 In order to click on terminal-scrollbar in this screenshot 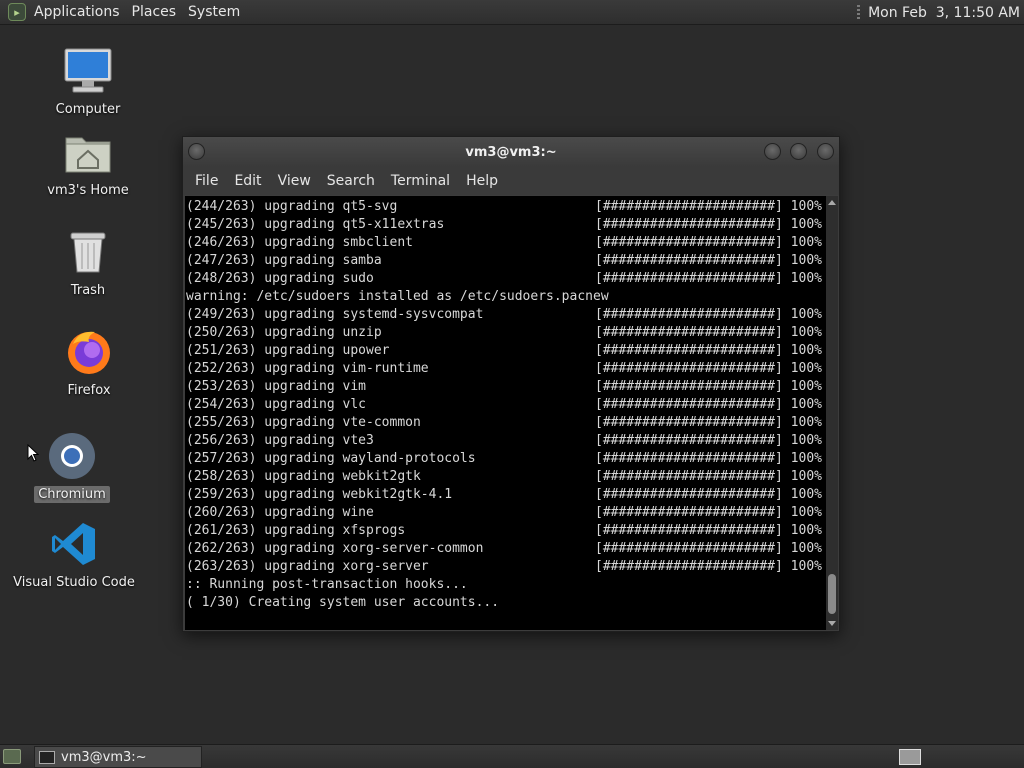, I will do `click(832, 413)`.